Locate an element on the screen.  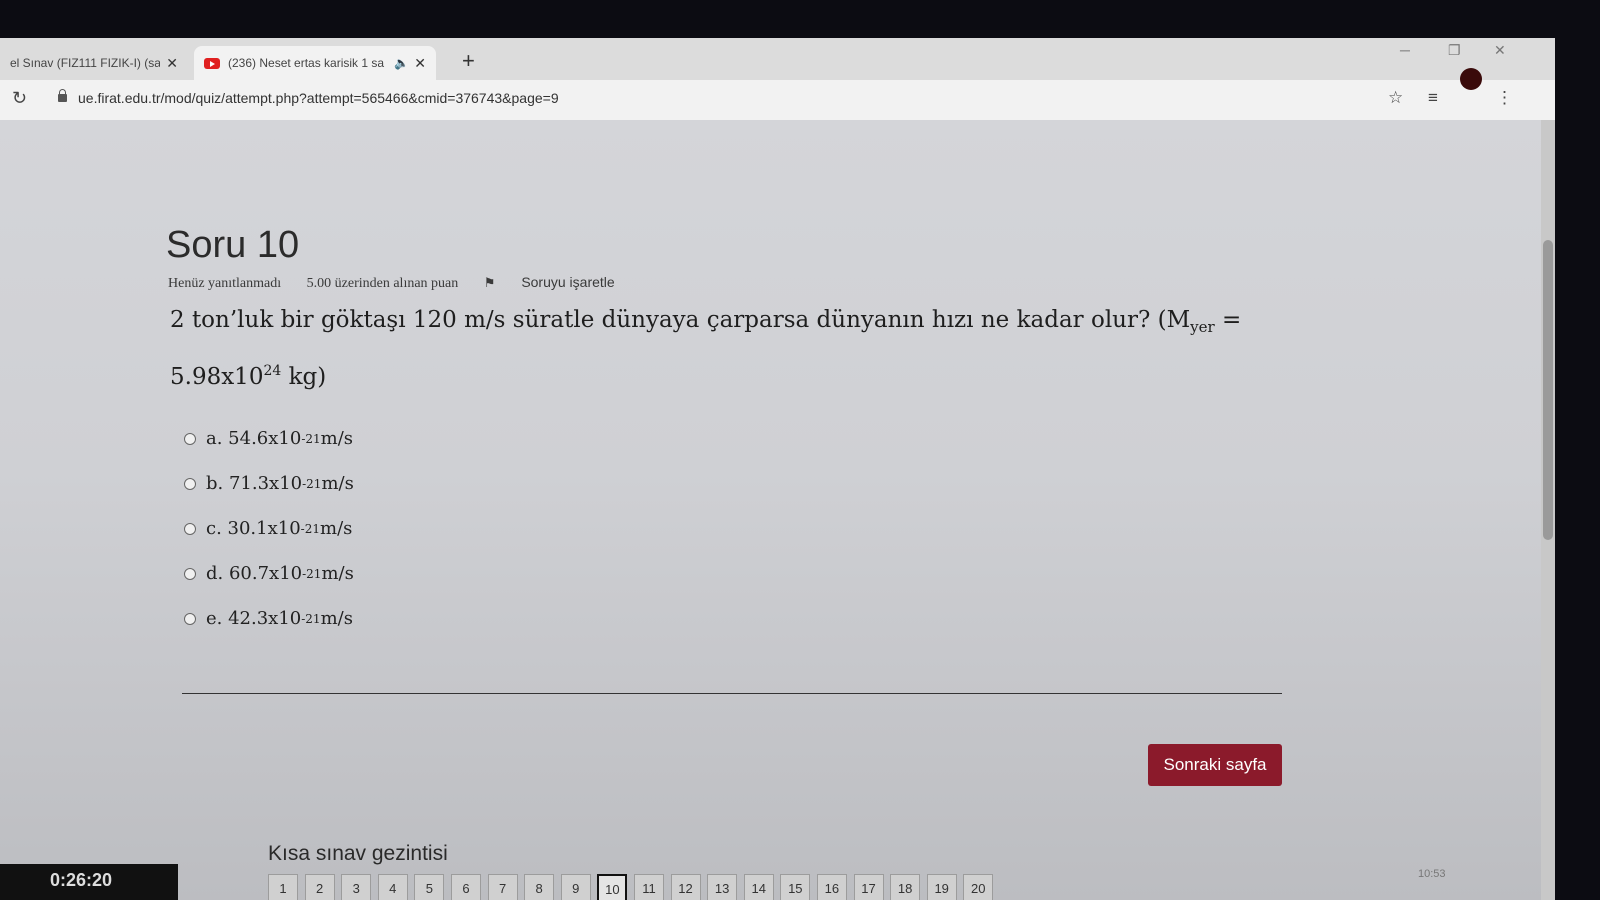
kebab-menu-icon: ⋮ is located at coordinates (1504, 98).